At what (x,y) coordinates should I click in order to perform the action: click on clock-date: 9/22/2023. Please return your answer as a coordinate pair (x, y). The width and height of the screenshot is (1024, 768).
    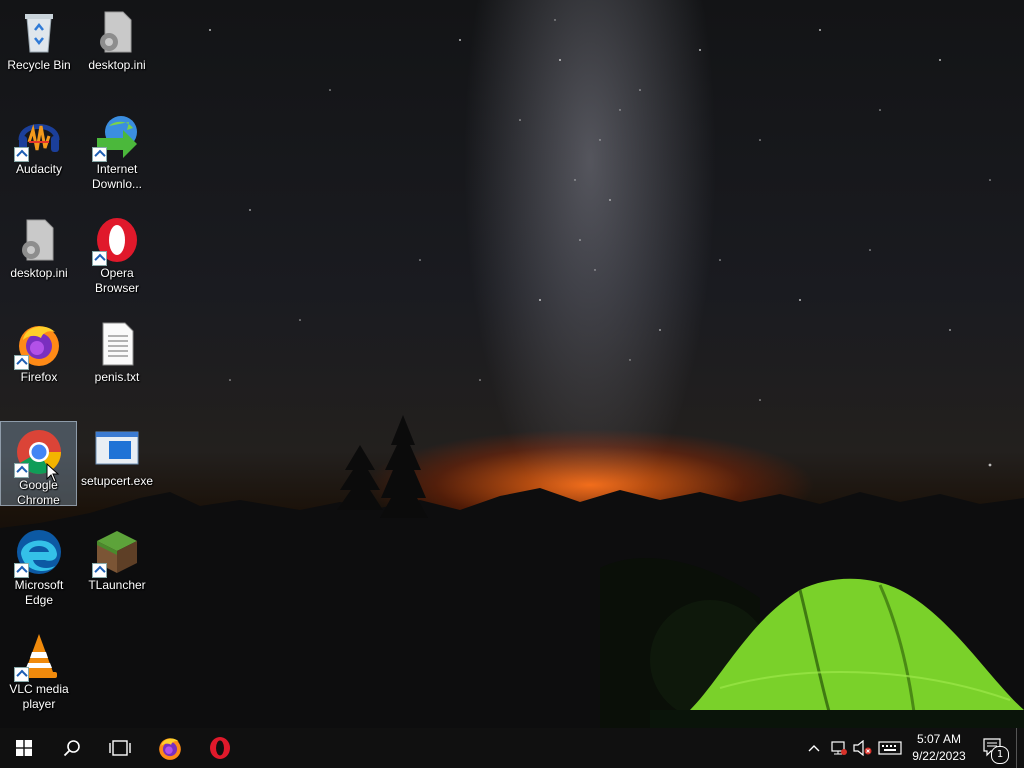
    Looking at the image, I should click on (939, 756).